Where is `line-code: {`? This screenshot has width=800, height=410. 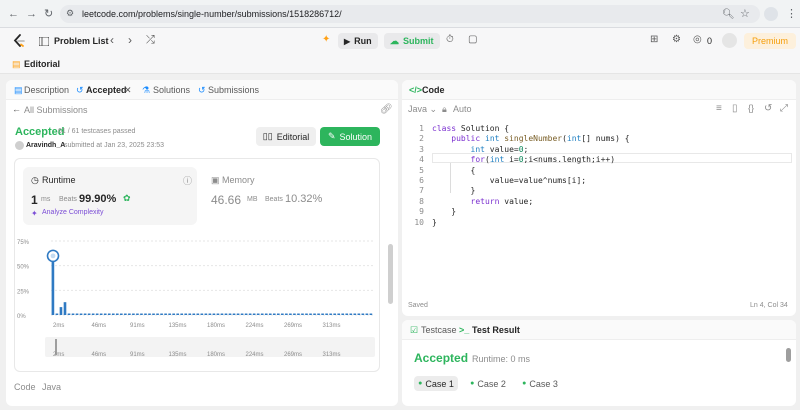
line-code: { is located at coordinates (454, 170).